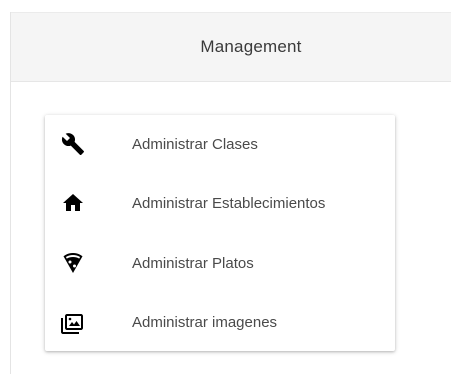  I want to click on wrench-icon, so click(73, 144).